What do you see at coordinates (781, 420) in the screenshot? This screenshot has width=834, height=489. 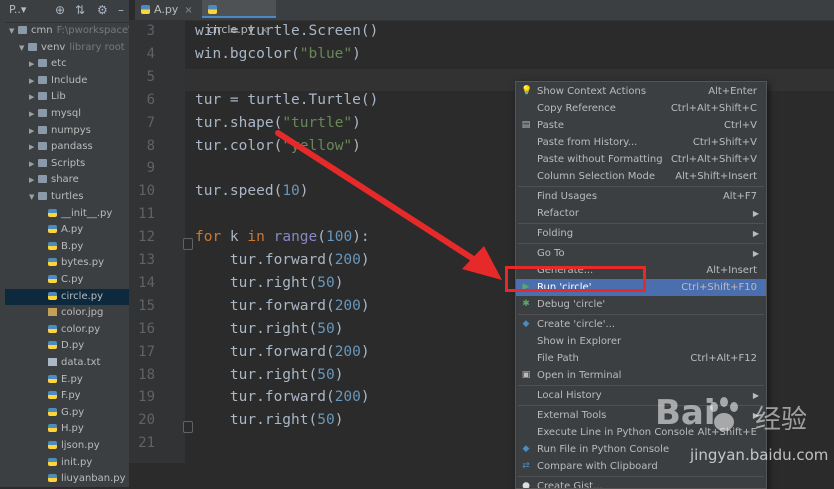 I see `watermark-cn: 经验` at bounding box center [781, 420].